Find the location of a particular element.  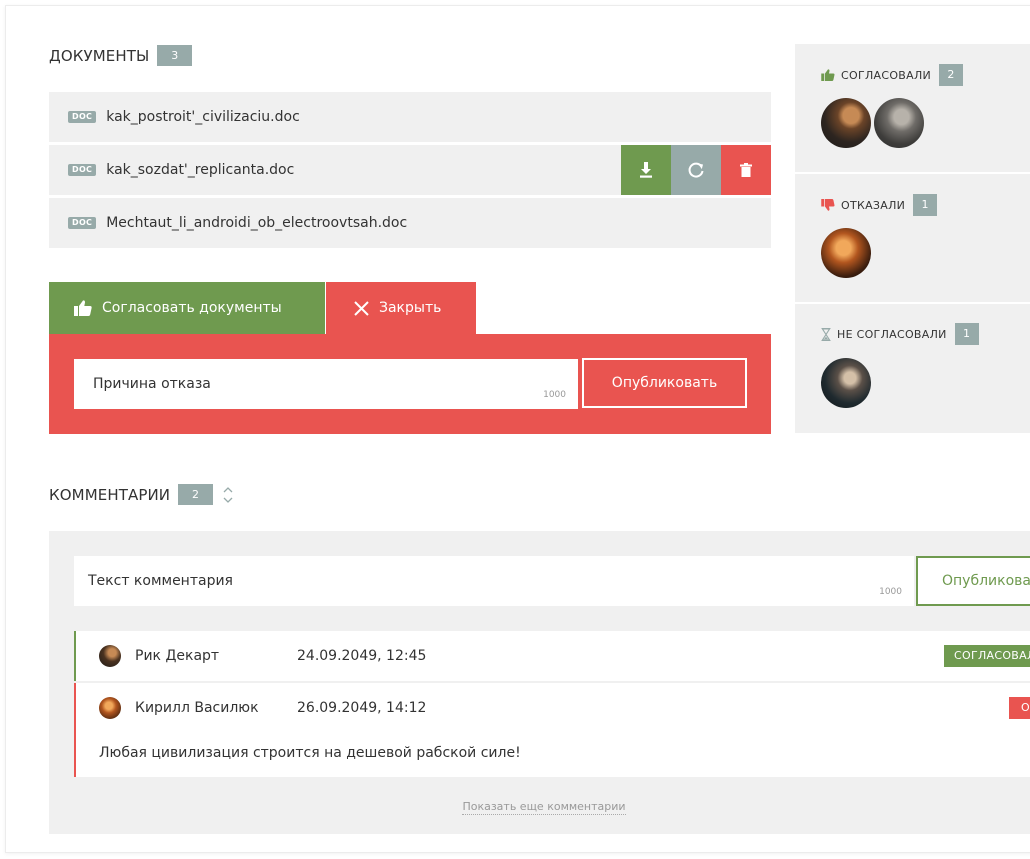

comment-header: Кирилл Василюк 26.09.2049, 14:12 is located at coordinates (262, 708).